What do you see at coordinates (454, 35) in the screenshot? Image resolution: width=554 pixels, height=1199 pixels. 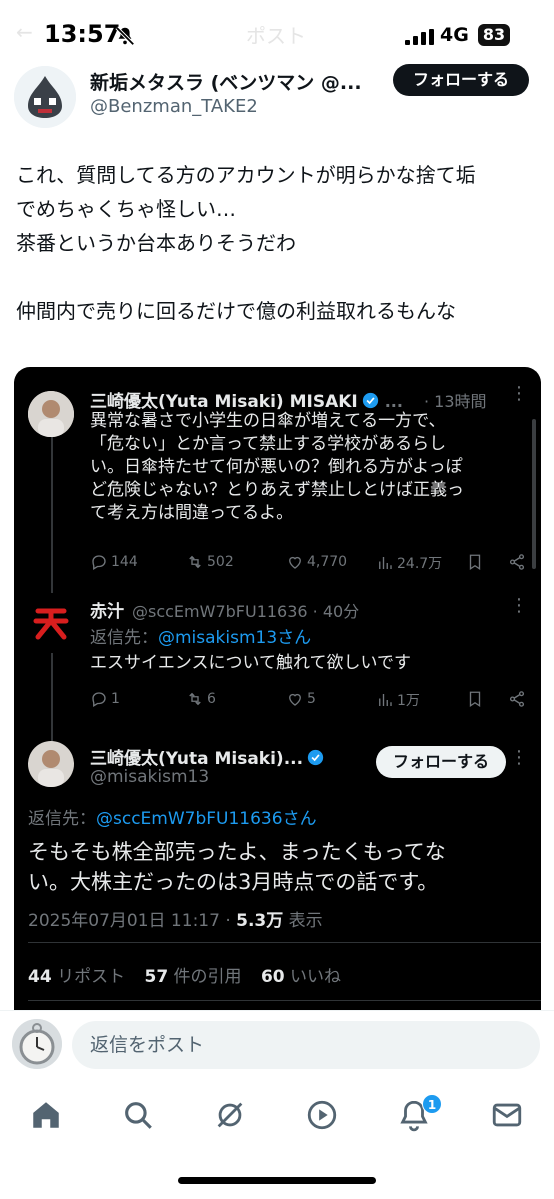 I see `network-label: 4G` at bounding box center [454, 35].